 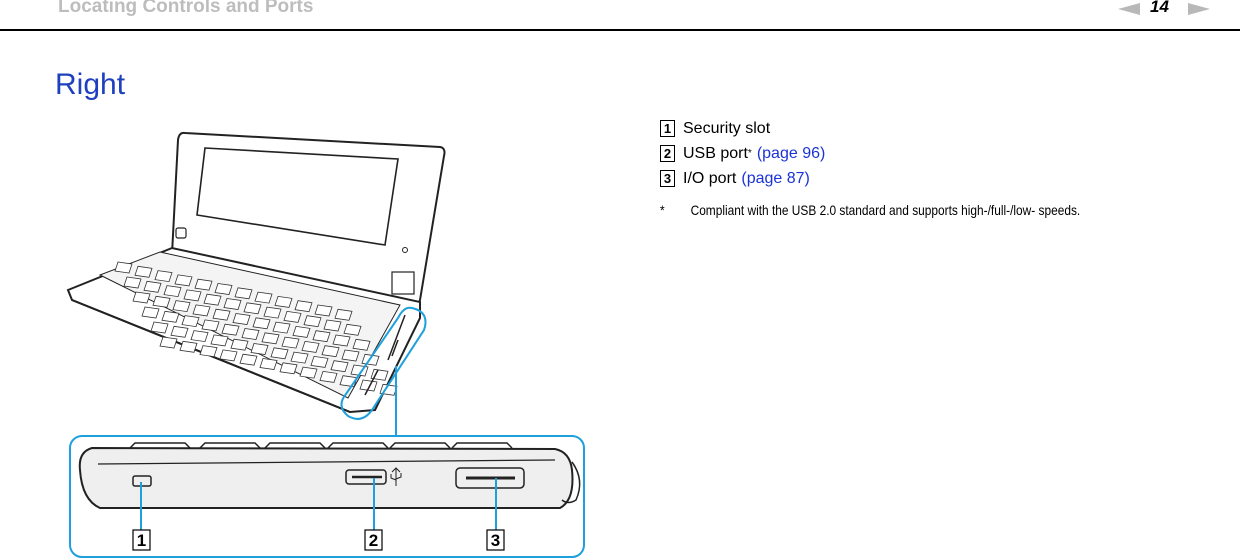 I want to click on item-number-box: 1, so click(x=667, y=128).